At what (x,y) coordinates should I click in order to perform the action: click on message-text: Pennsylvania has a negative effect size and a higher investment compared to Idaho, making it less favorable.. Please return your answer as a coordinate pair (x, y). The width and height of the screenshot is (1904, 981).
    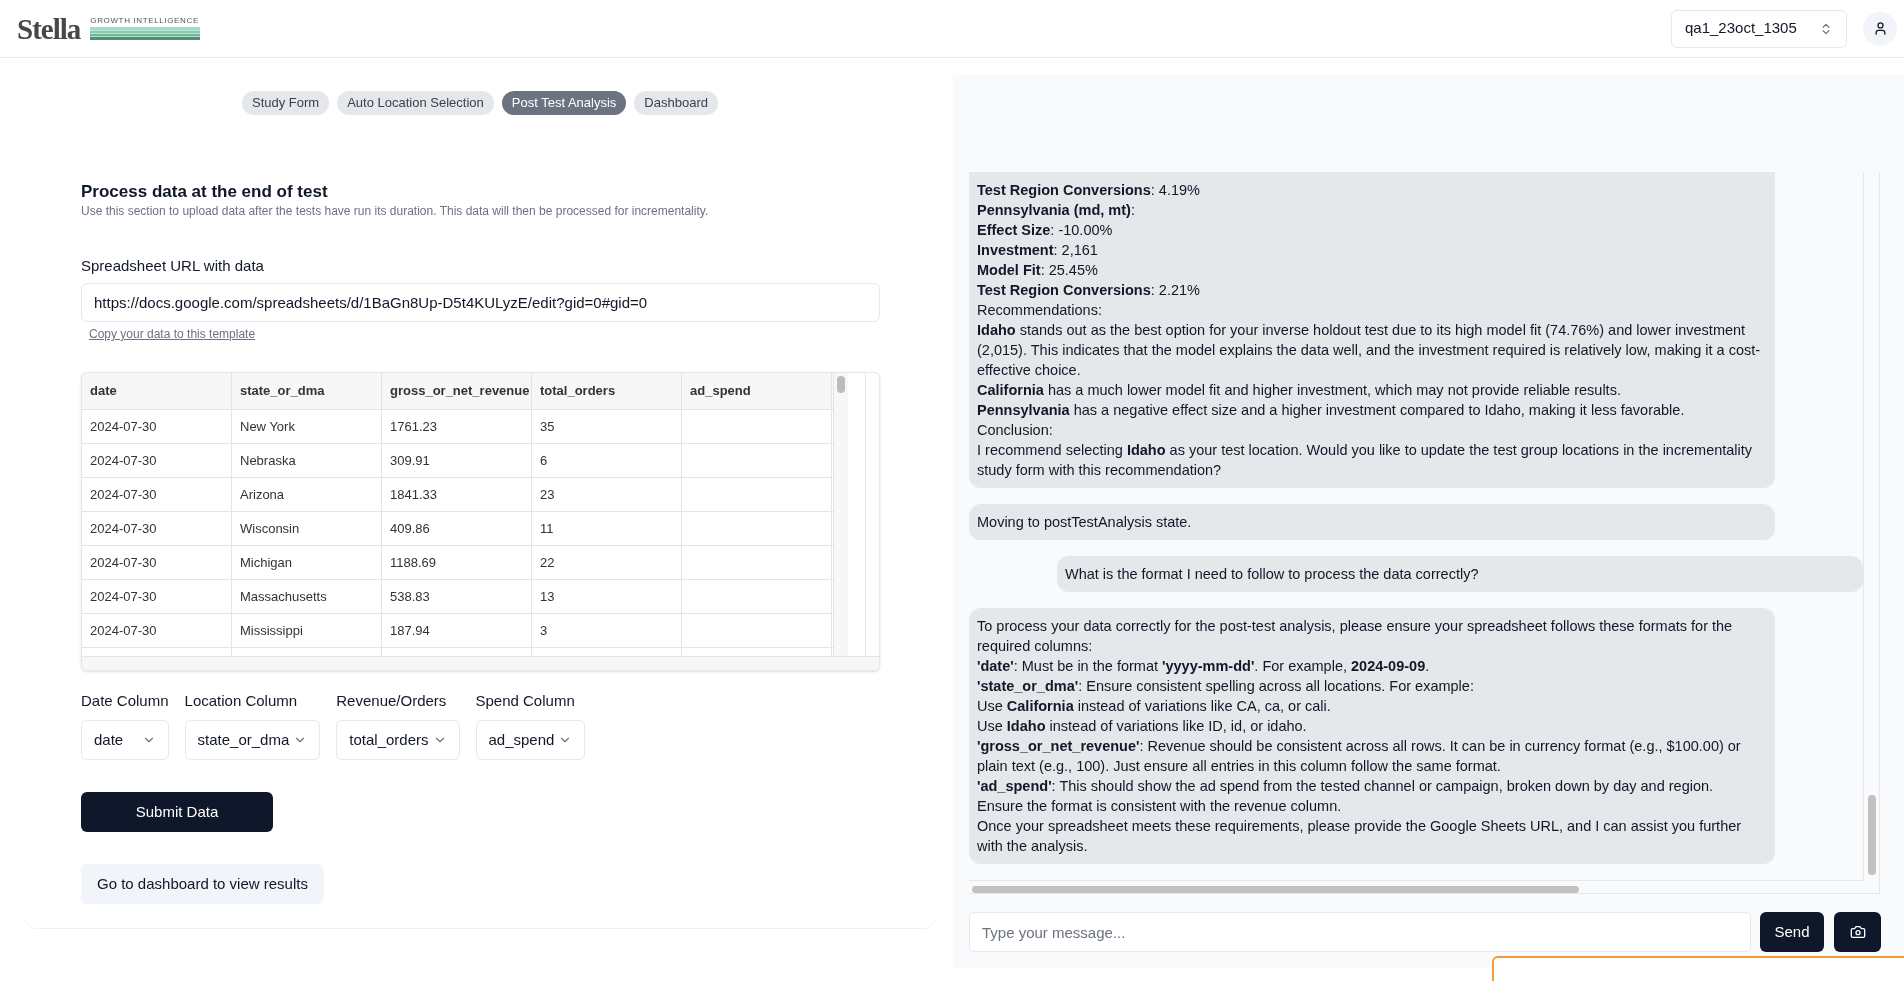
    Looking at the image, I should click on (1331, 410).